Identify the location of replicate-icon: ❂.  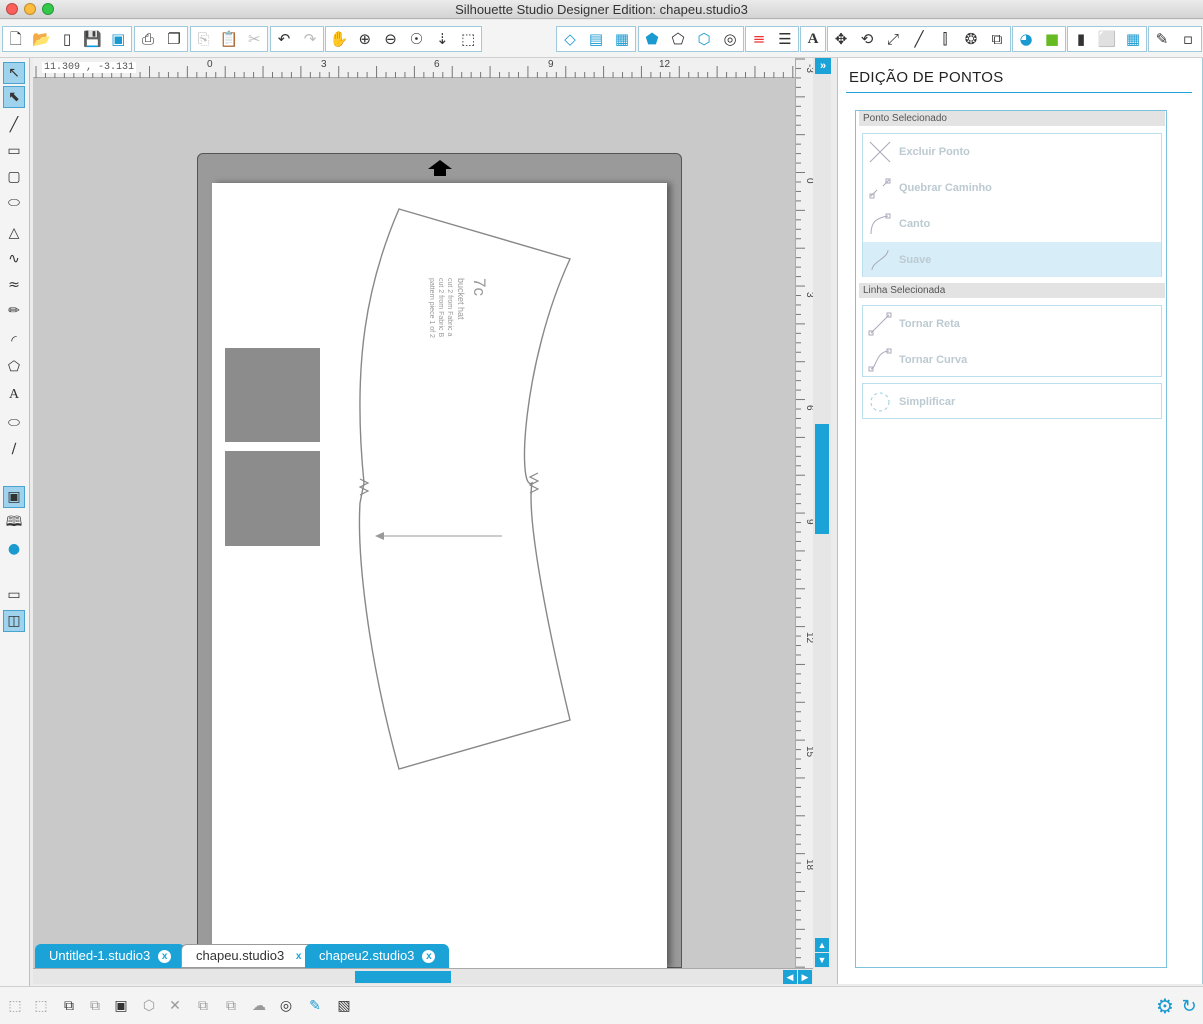
(971, 39).